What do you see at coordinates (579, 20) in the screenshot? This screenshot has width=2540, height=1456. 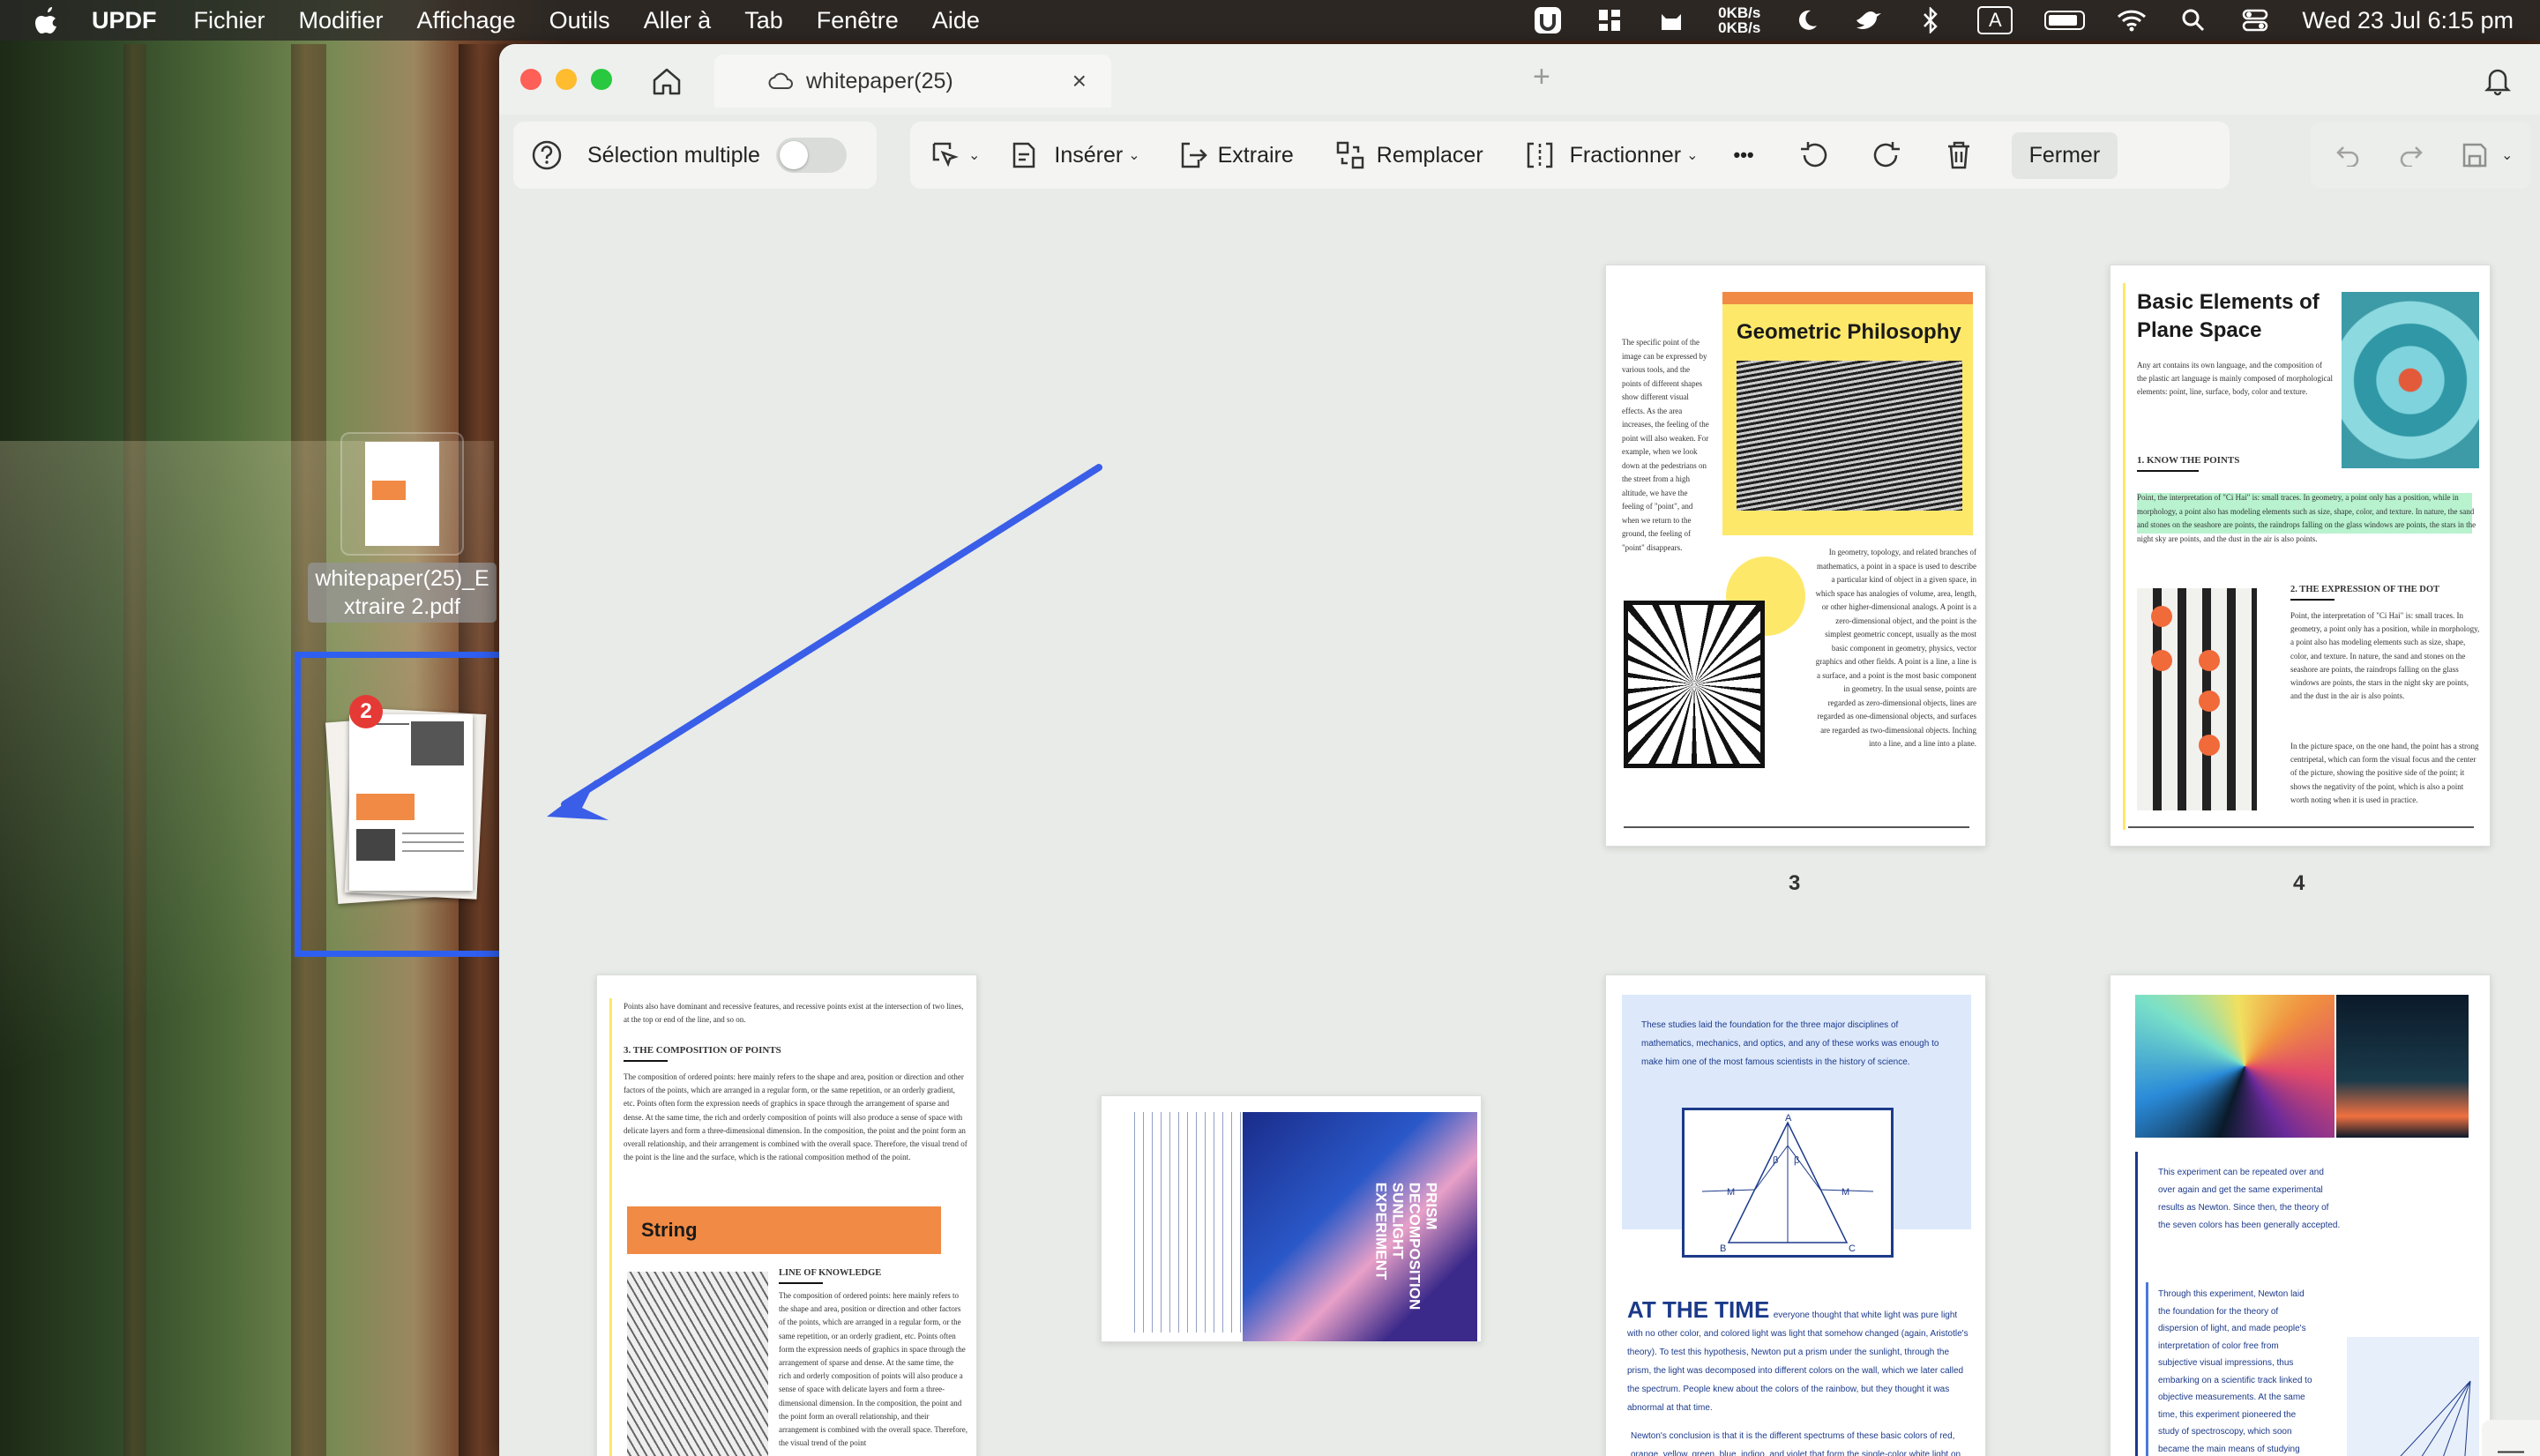 I see `menu-outils: Outils` at bounding box center [579, 20].